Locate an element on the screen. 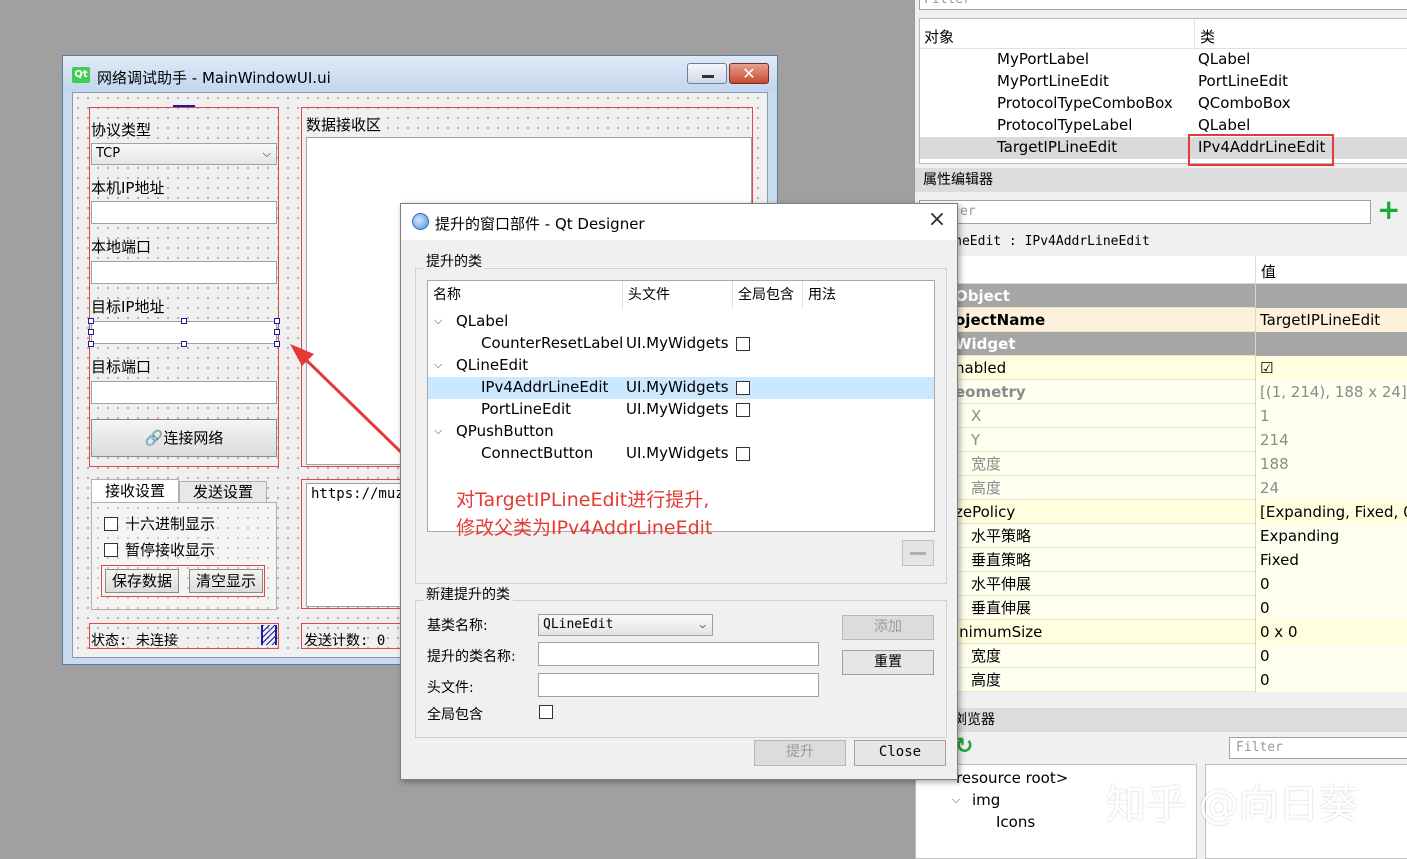  dialog-close-button: Close is located at coordinates (900, 753).